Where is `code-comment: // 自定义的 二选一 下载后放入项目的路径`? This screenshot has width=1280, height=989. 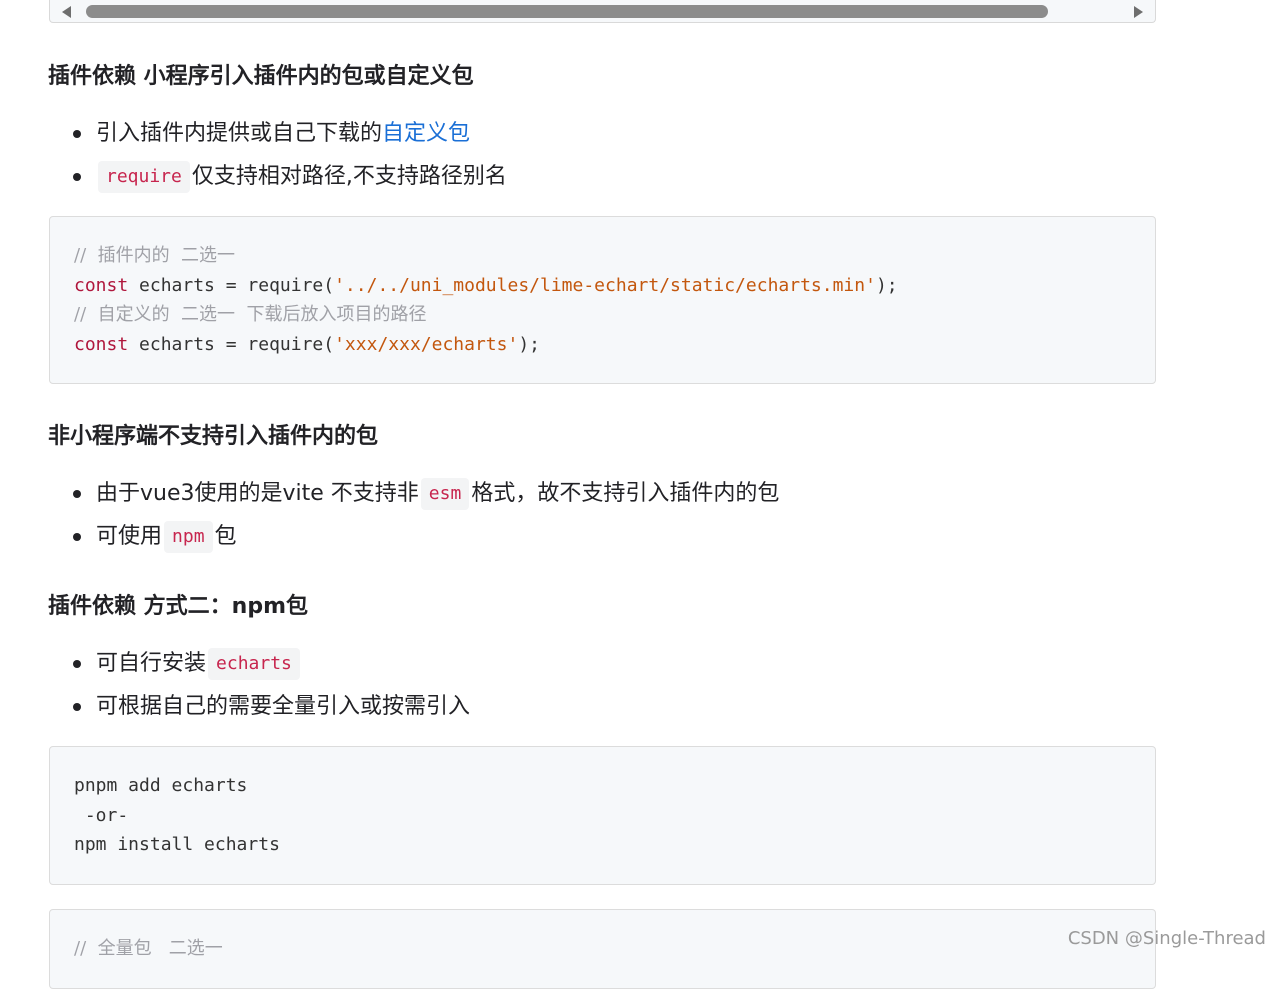 code-comment: // 自定义的 二选一 下载后放入项目的路径 is located at coordinates (250, 314).